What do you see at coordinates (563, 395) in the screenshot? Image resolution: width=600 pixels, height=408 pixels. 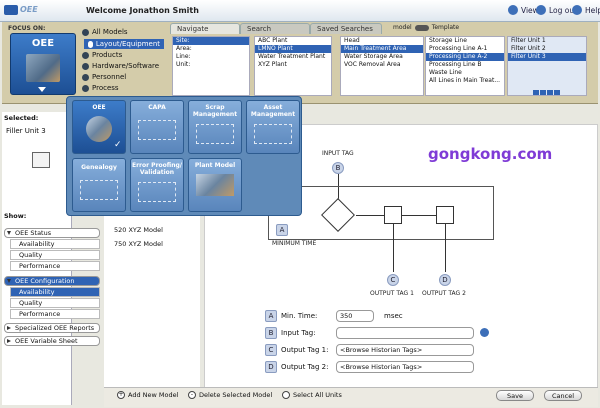 I see `cancel-button: Cancel` at bounding box center [563, 395].